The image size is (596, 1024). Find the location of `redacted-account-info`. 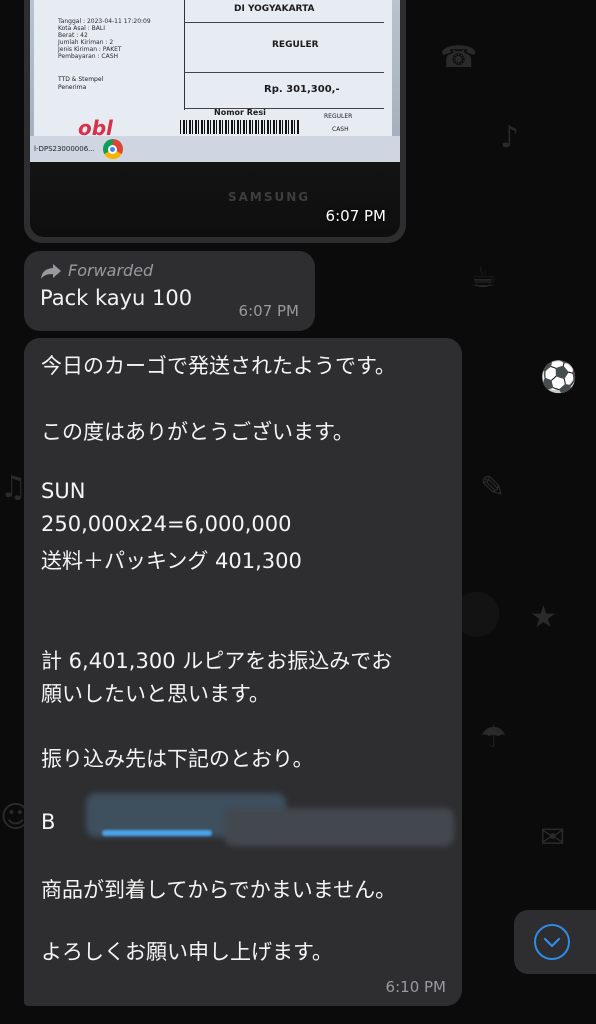

redacted-account-info is located at coordinates (339, 827).